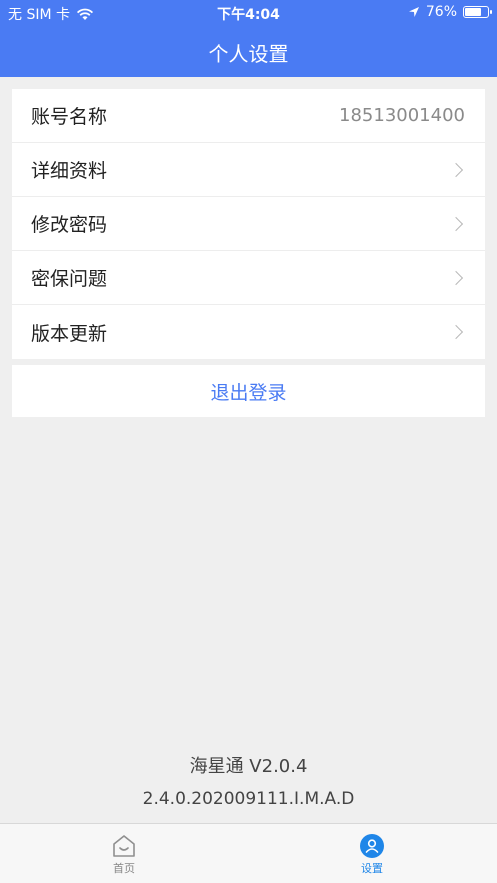 Image resolution: width=497 pixels, height=883 pixels. Describe the element at coordinates (124, 846) in the screenshot. I see `home-icon` at that location.